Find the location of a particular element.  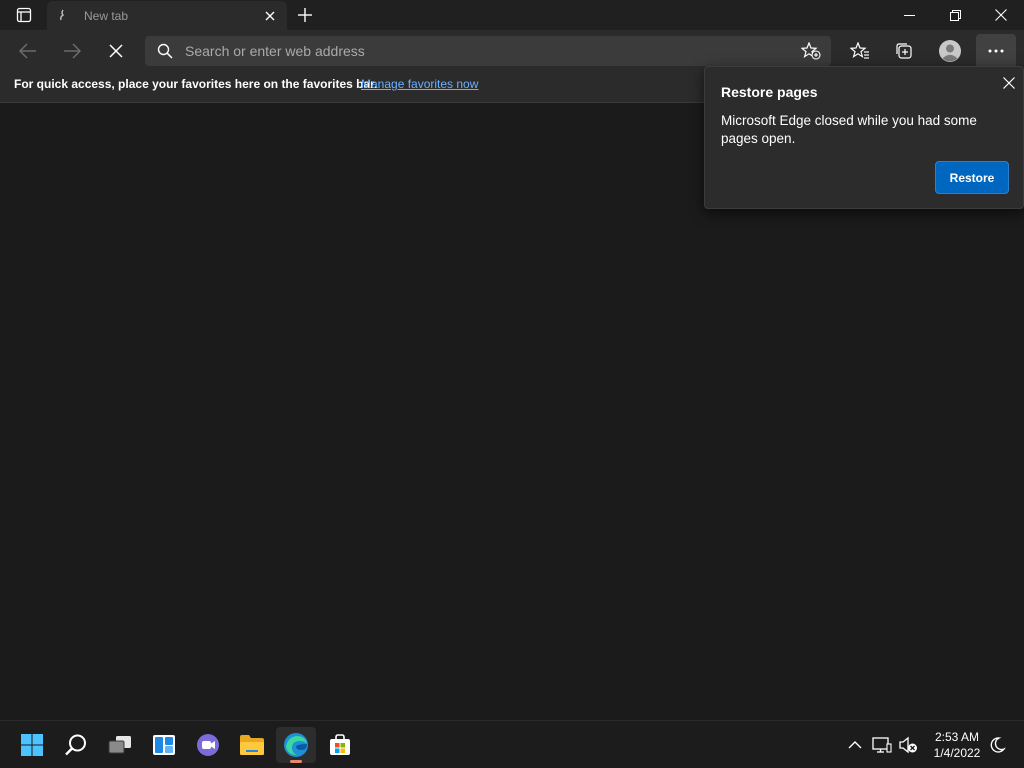

loading-icon is located at coordinates (62, 15).